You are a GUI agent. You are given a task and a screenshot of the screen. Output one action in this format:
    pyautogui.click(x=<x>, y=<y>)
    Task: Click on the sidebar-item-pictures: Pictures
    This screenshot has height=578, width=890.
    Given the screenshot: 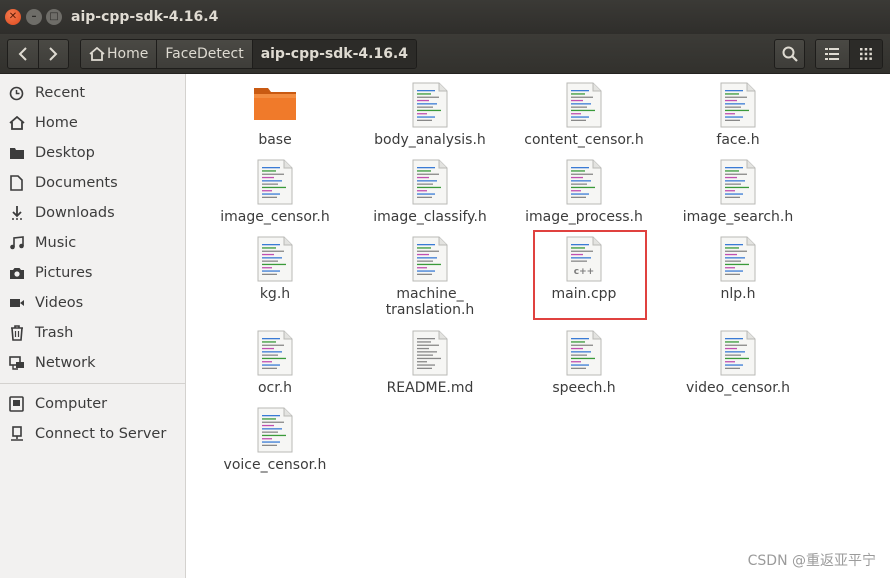 What is the action you would take?
    pyautogui.click(x=92, y=273)
    